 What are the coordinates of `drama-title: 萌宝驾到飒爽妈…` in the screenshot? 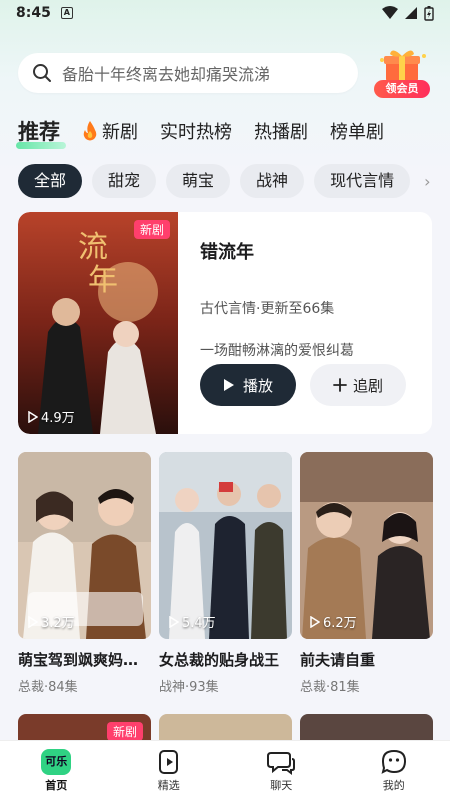 It's located at (78, 660).